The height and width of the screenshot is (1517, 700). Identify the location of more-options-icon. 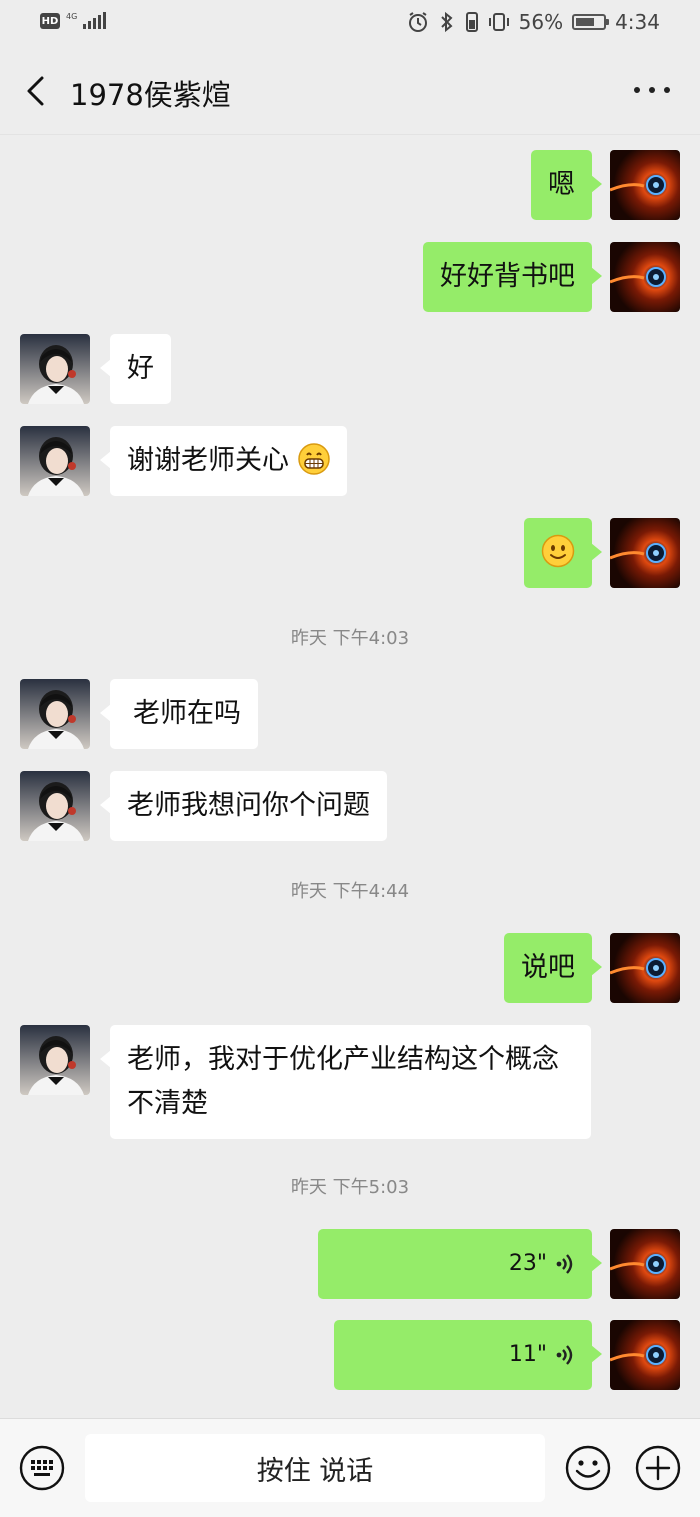
(652, 90).